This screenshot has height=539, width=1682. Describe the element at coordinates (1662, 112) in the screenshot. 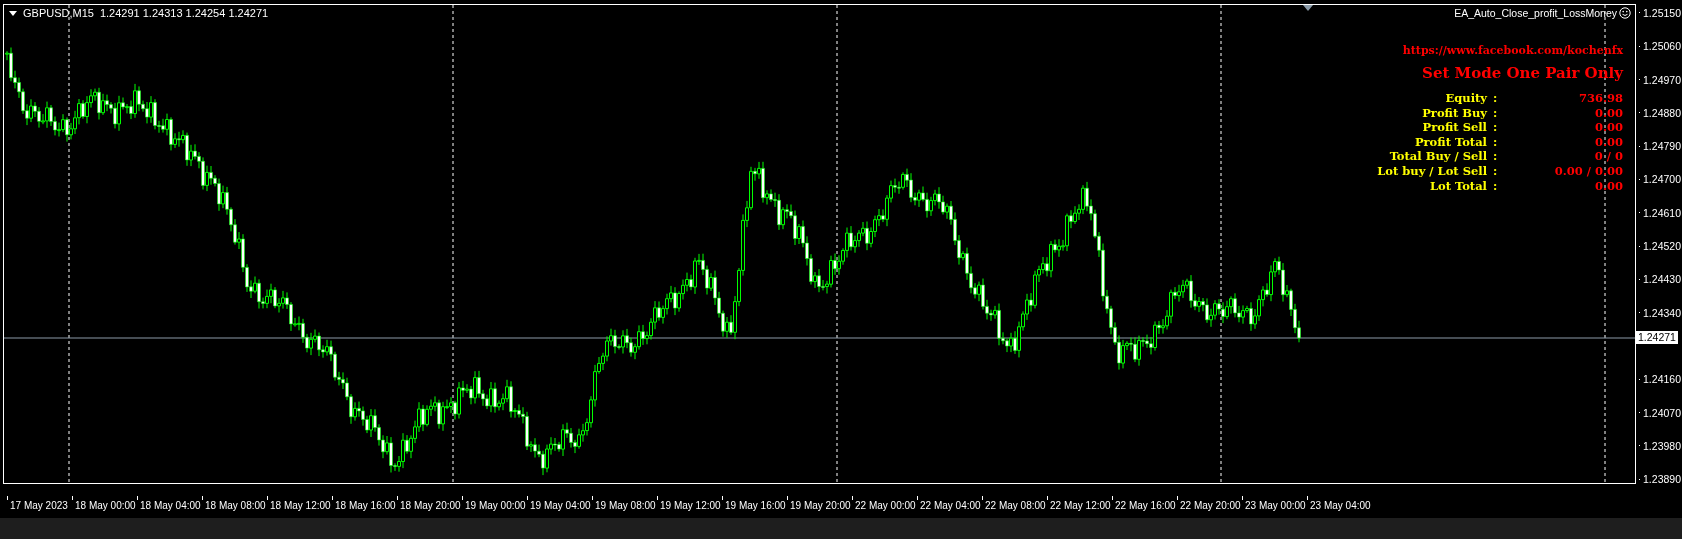

I see `price-label: 1.24880` at that location.